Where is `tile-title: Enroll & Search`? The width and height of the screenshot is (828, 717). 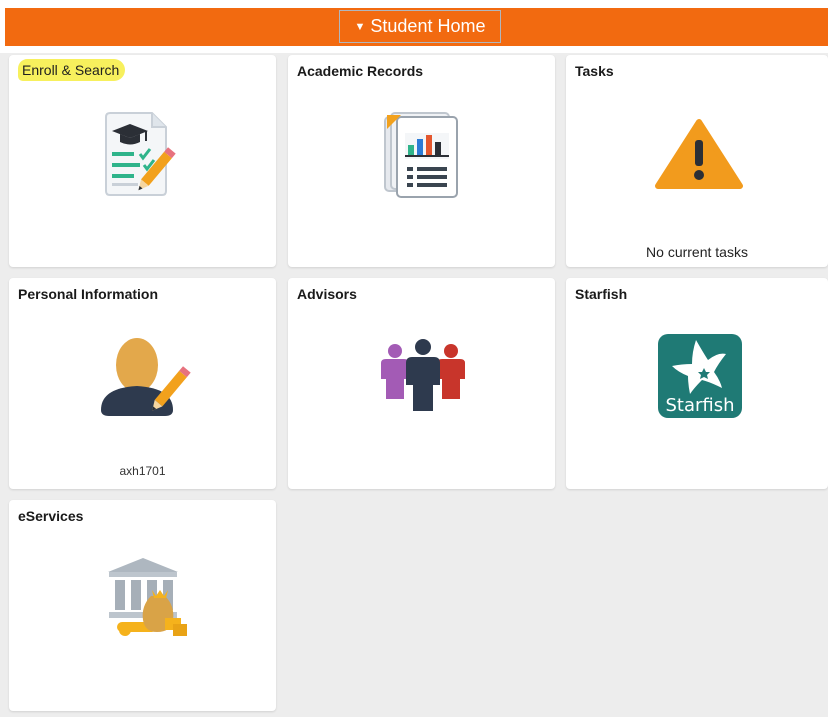
tile-title: Enroll & Search is located at coordinates (72, 70).